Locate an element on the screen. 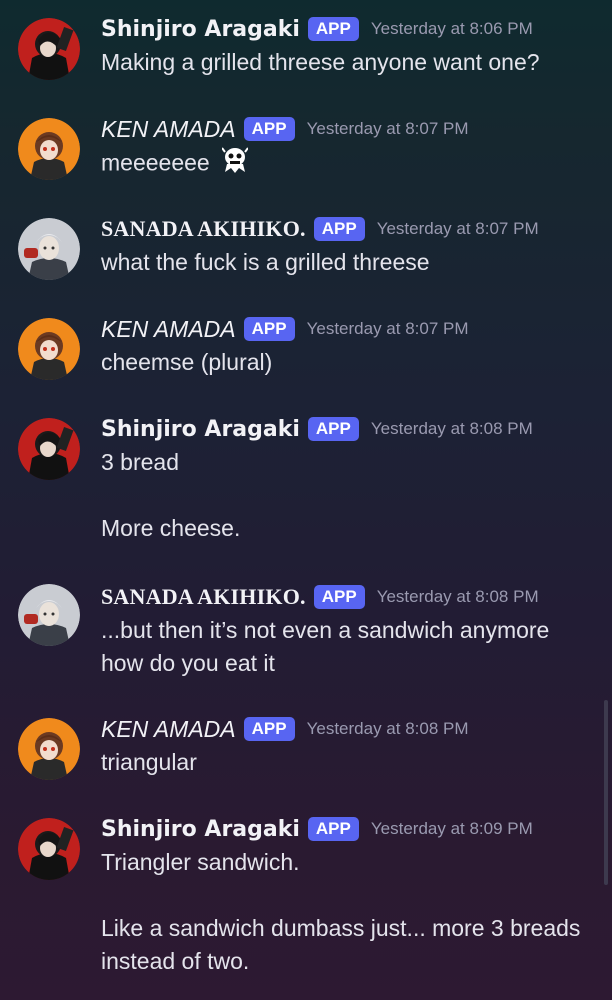  message-text: 3 bread is located at coordinates (140, 462).